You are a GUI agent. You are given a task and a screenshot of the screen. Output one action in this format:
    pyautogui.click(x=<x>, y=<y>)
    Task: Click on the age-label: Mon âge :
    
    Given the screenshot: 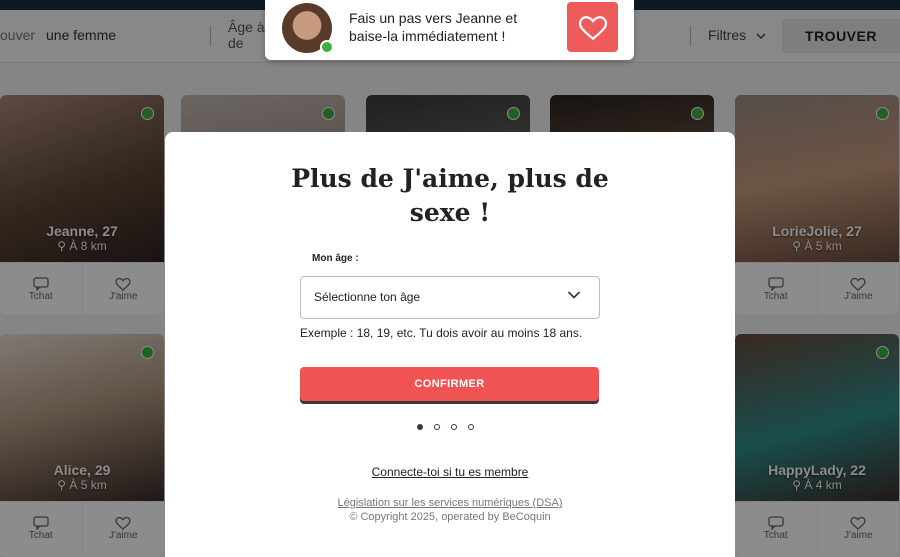 What is the action you would take?
    pyautogui.click(x=335, y=258)
    